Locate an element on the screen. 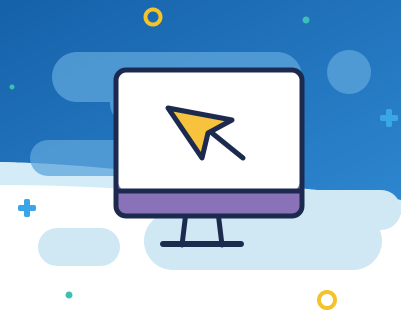 Image resolution: width=401 pixels, height=318 pixels. plus-icon is located at coordinates (27, 208).